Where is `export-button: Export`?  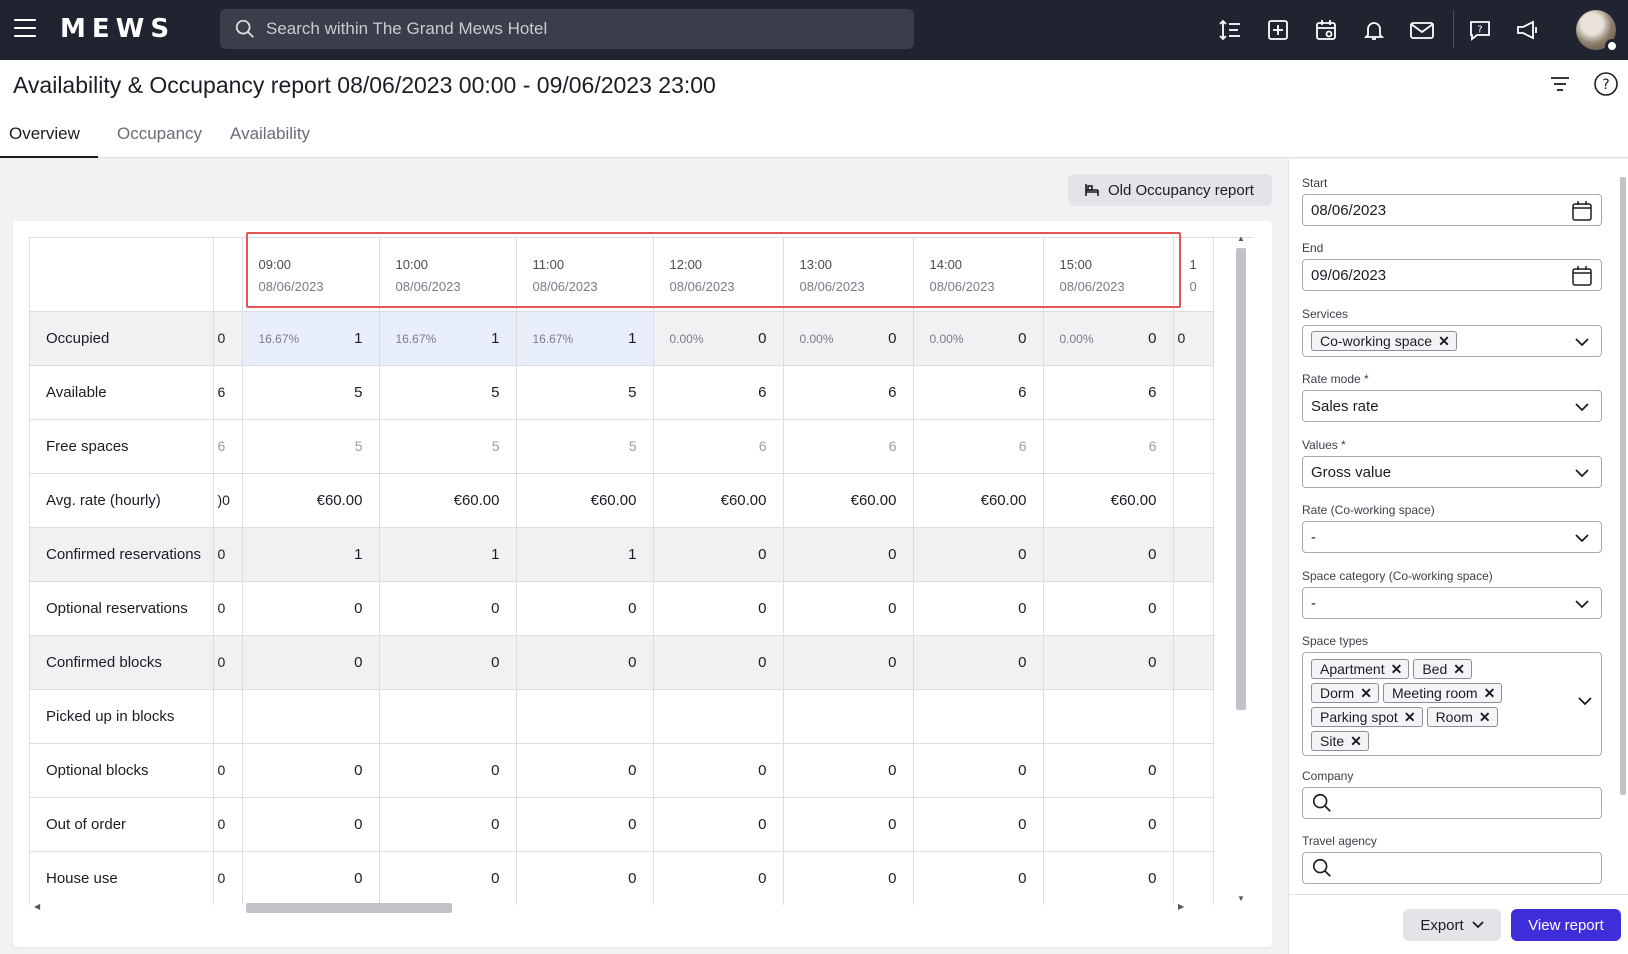 export-button: Export is located at coordinates (1452, 925).